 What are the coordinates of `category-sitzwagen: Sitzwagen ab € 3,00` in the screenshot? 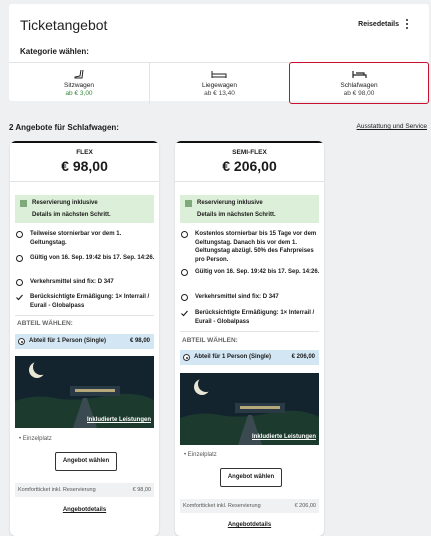 It's located at (79, 83).